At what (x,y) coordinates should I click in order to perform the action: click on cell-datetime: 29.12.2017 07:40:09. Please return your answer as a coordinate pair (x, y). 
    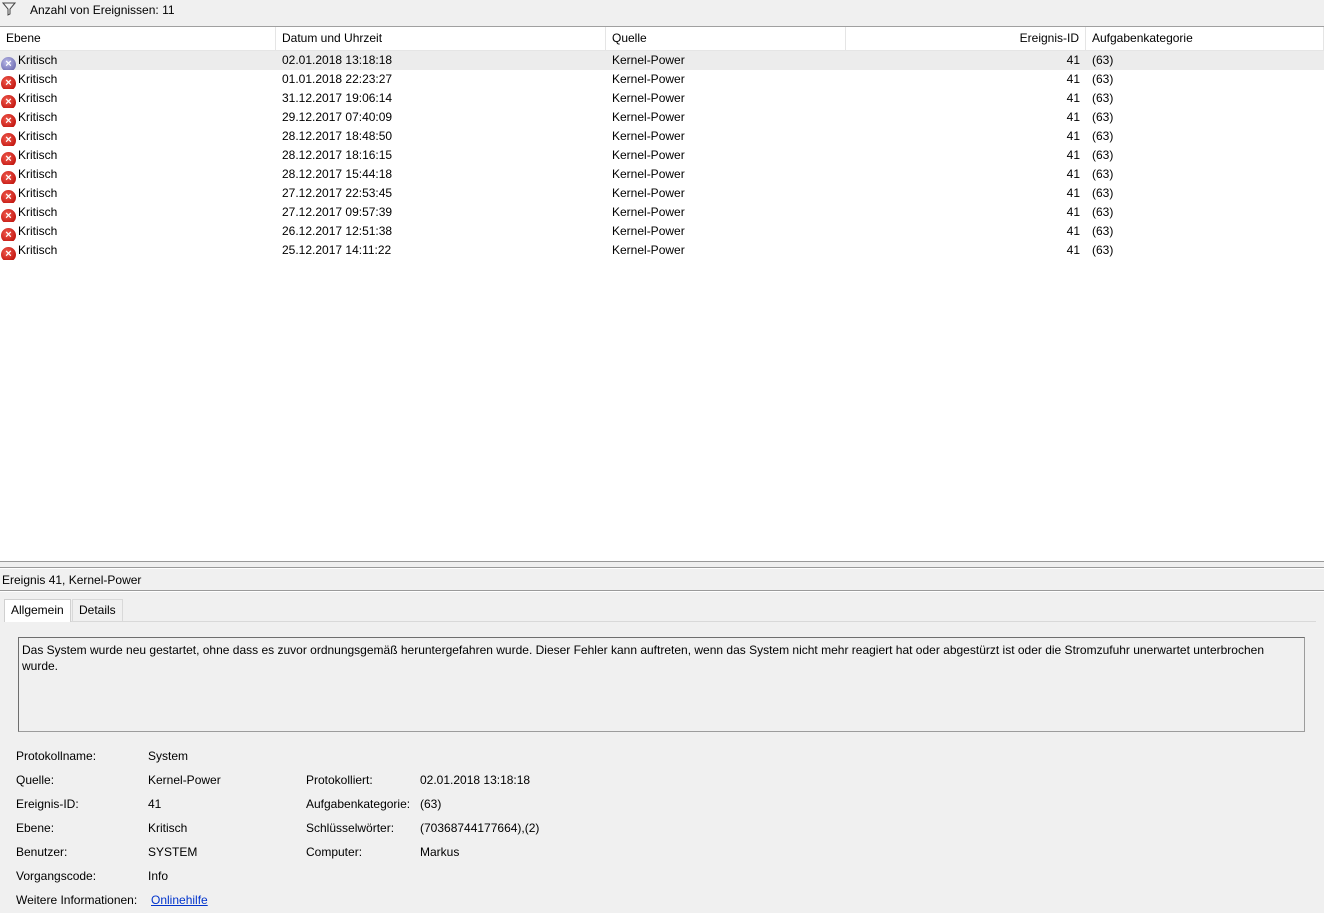
    Looking at the image, I should click on (337, 117).